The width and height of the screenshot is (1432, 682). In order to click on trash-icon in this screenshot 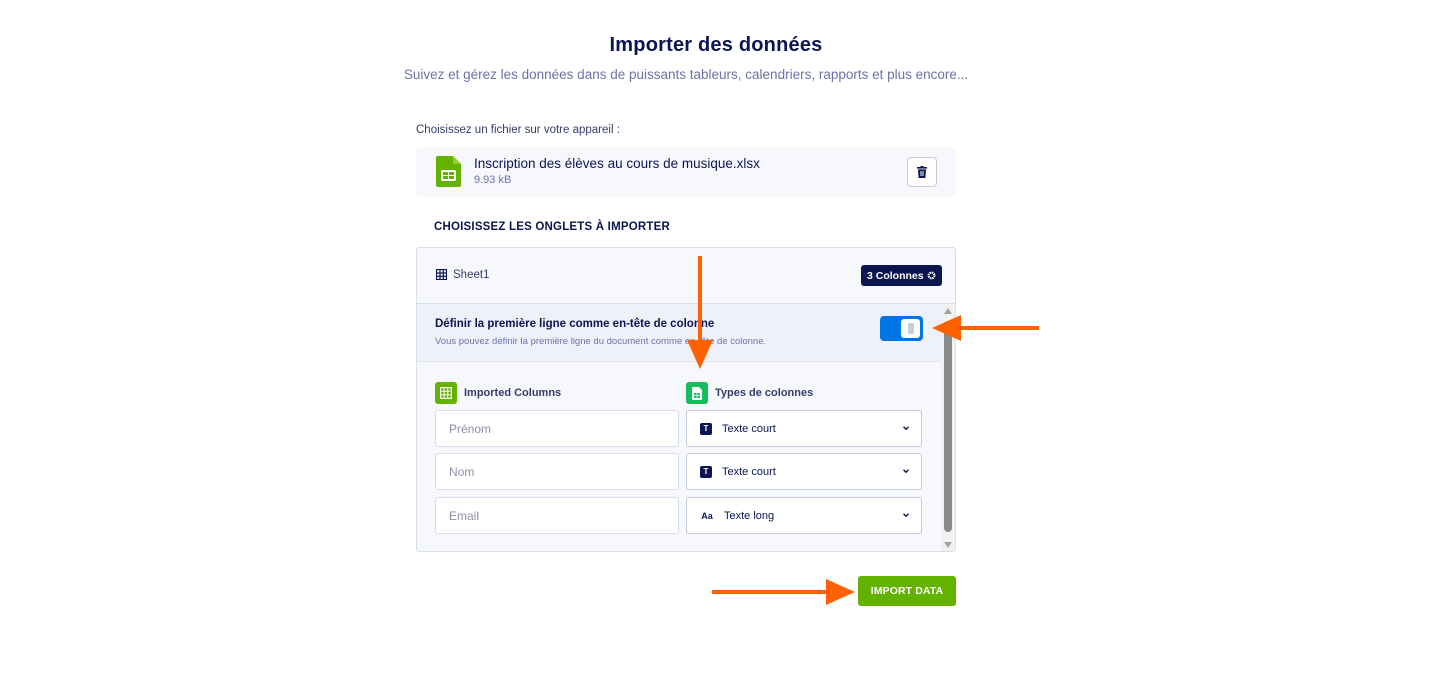, I will do `click(922, 172)`.